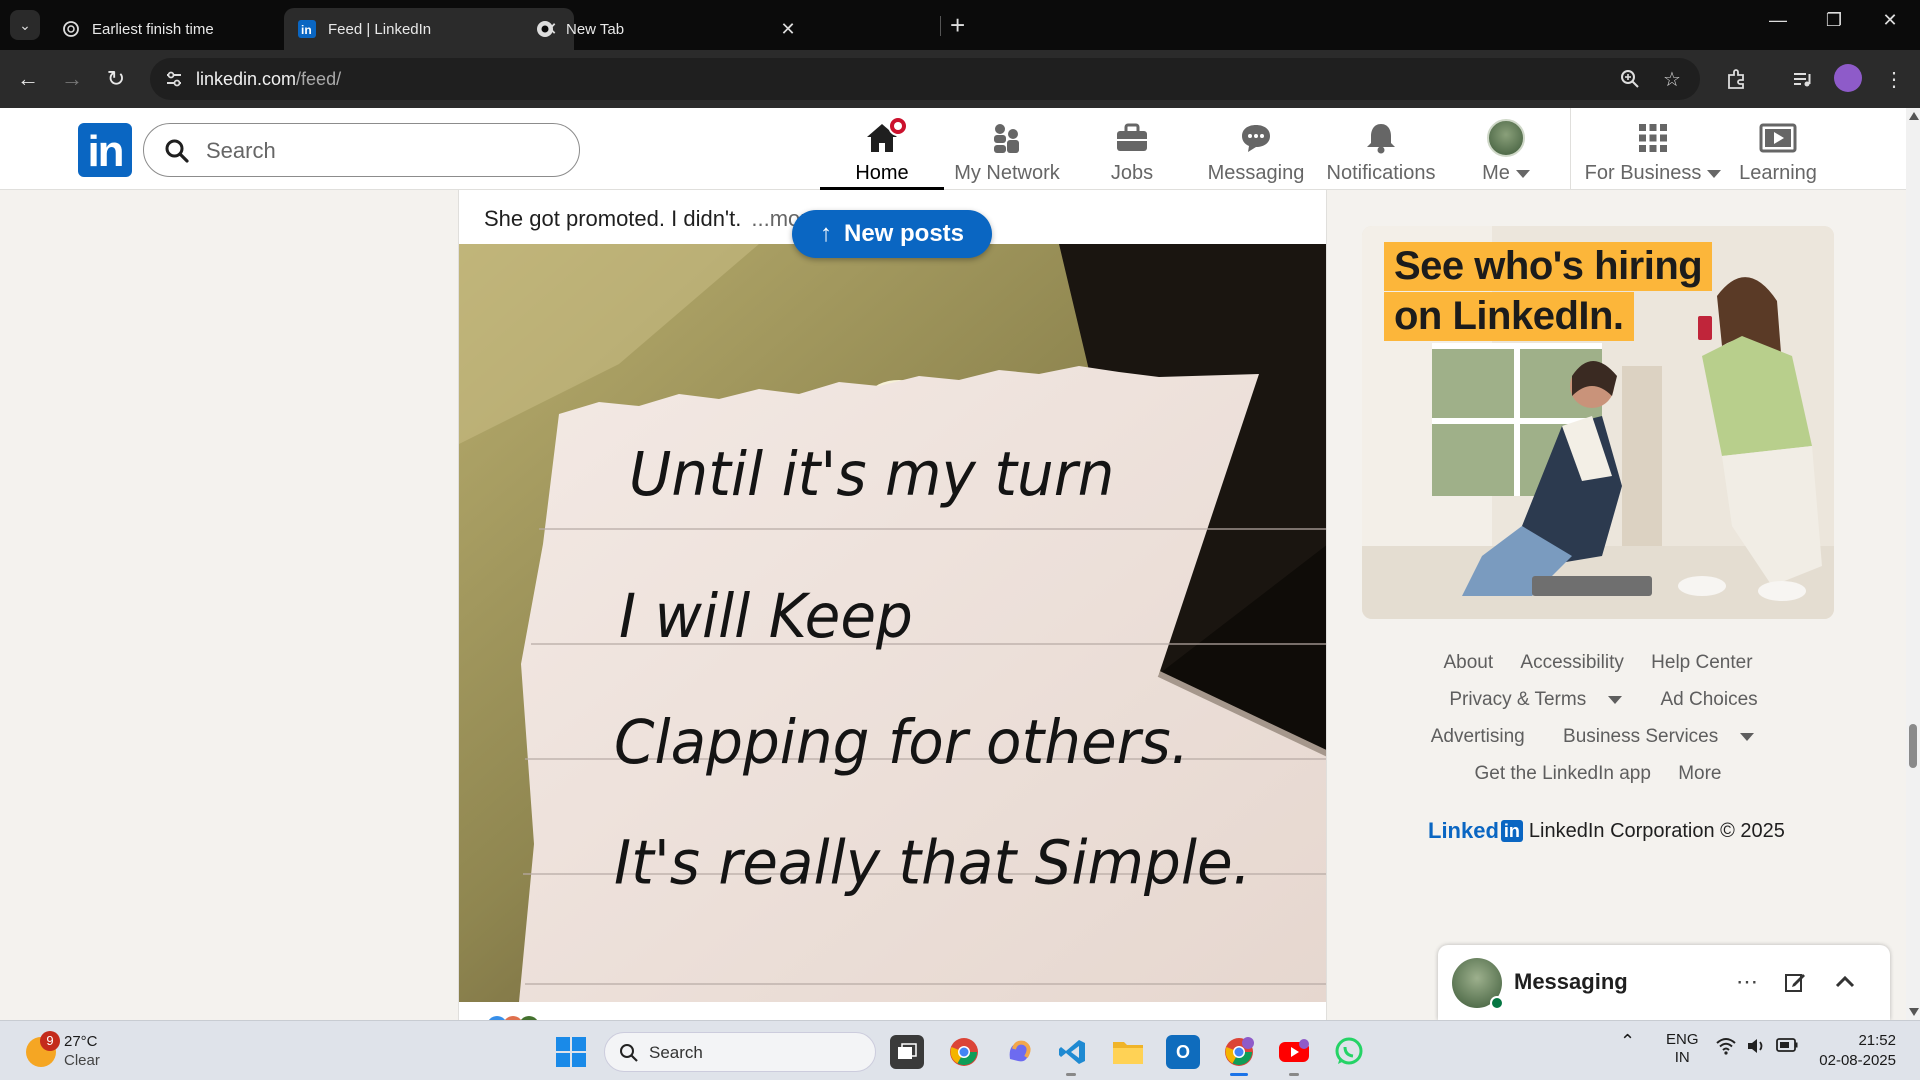  Describe the element at coordinates (1848, 78) in the screenshot. I see `profile-avatar` at that location.